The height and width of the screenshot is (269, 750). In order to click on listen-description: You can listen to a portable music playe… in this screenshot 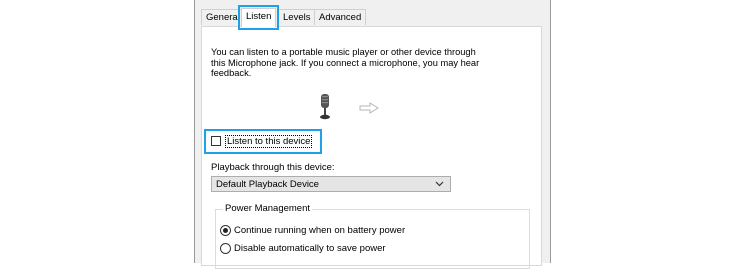, I will do `click(345, 62)`.